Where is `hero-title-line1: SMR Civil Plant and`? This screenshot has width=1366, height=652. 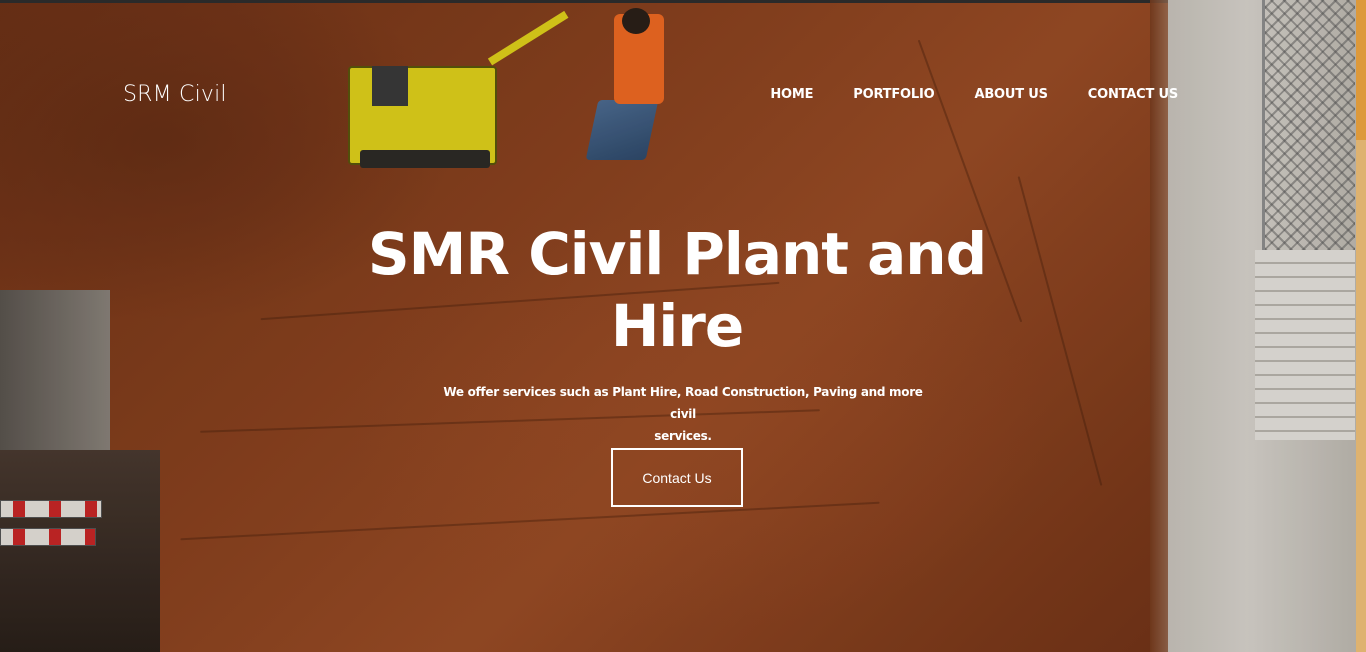 hero-title-line1: SMR Civil Plant and is located at coordinates (677, 254).